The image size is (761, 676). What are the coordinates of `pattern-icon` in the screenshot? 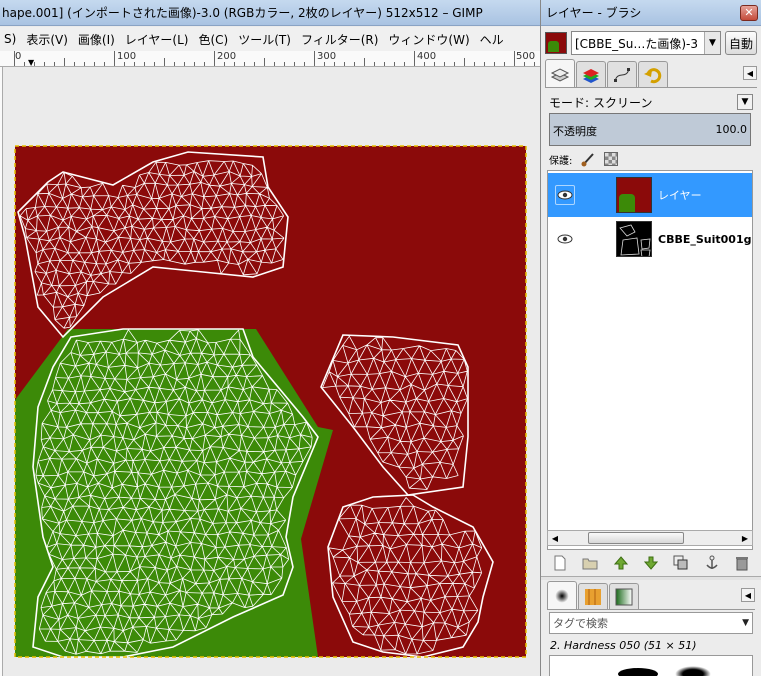 It's located at (593, 596).